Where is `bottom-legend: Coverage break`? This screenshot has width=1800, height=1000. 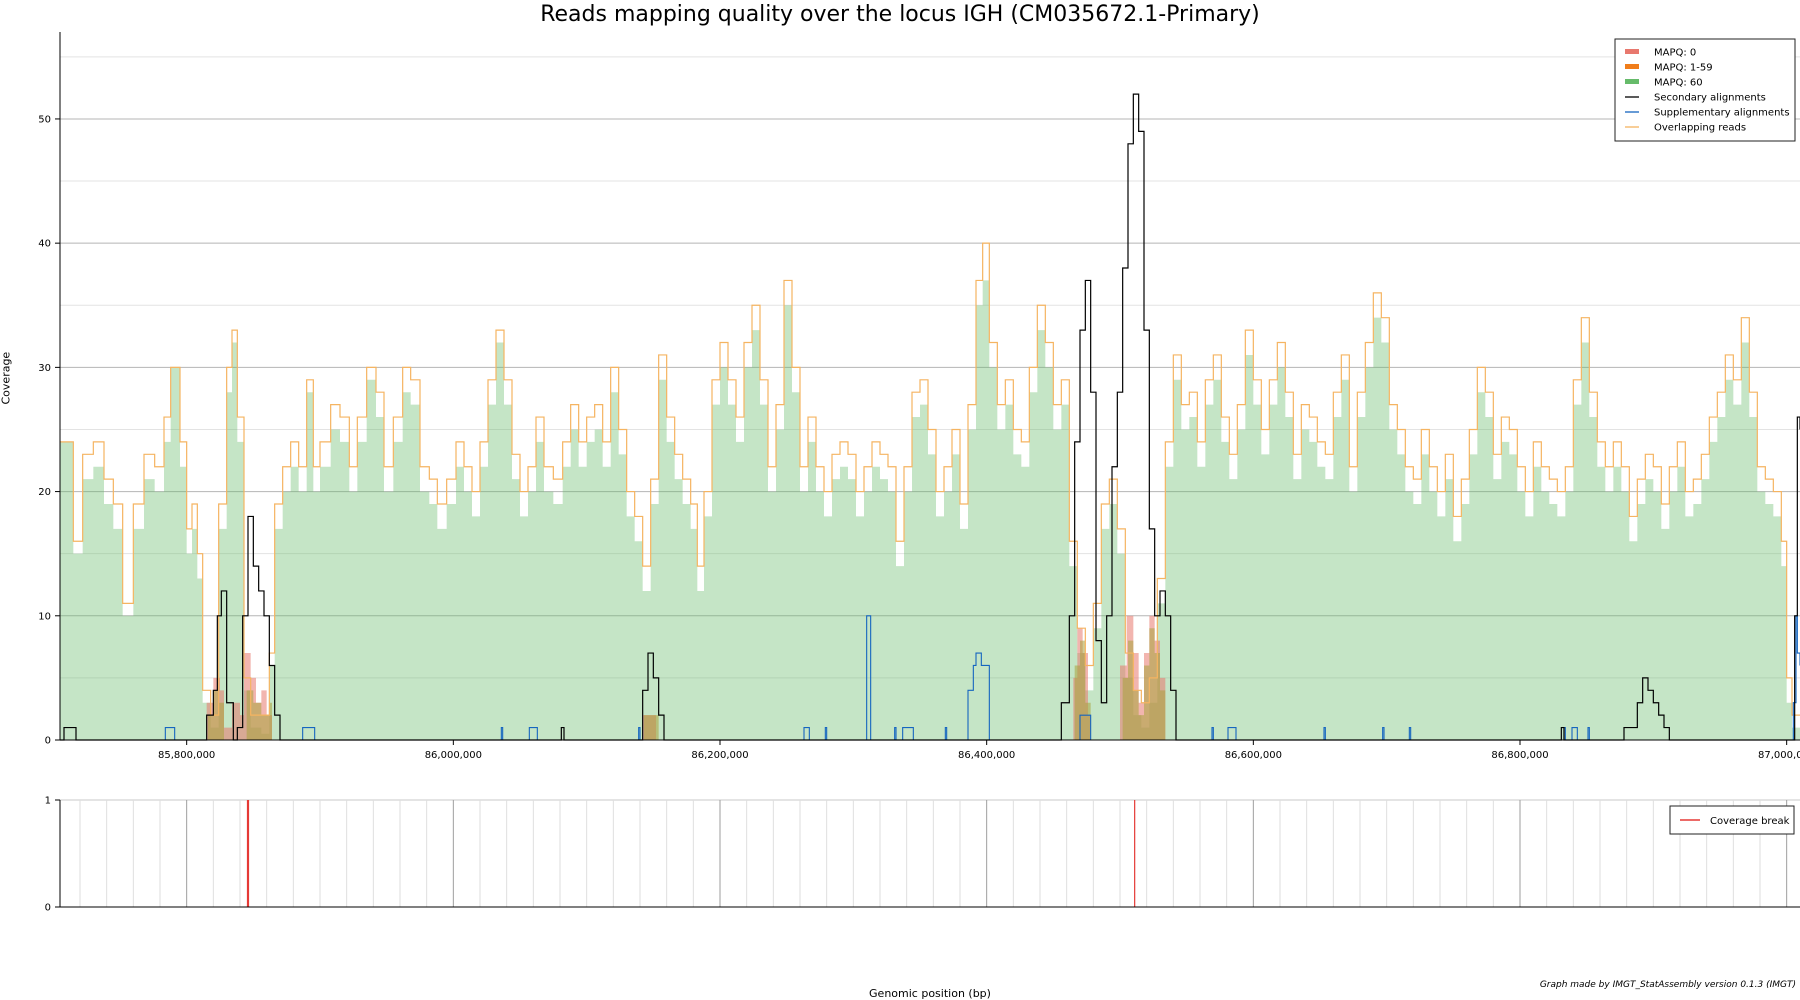 bottom-legend: Coverage break is located at coordinates (1732, 820).